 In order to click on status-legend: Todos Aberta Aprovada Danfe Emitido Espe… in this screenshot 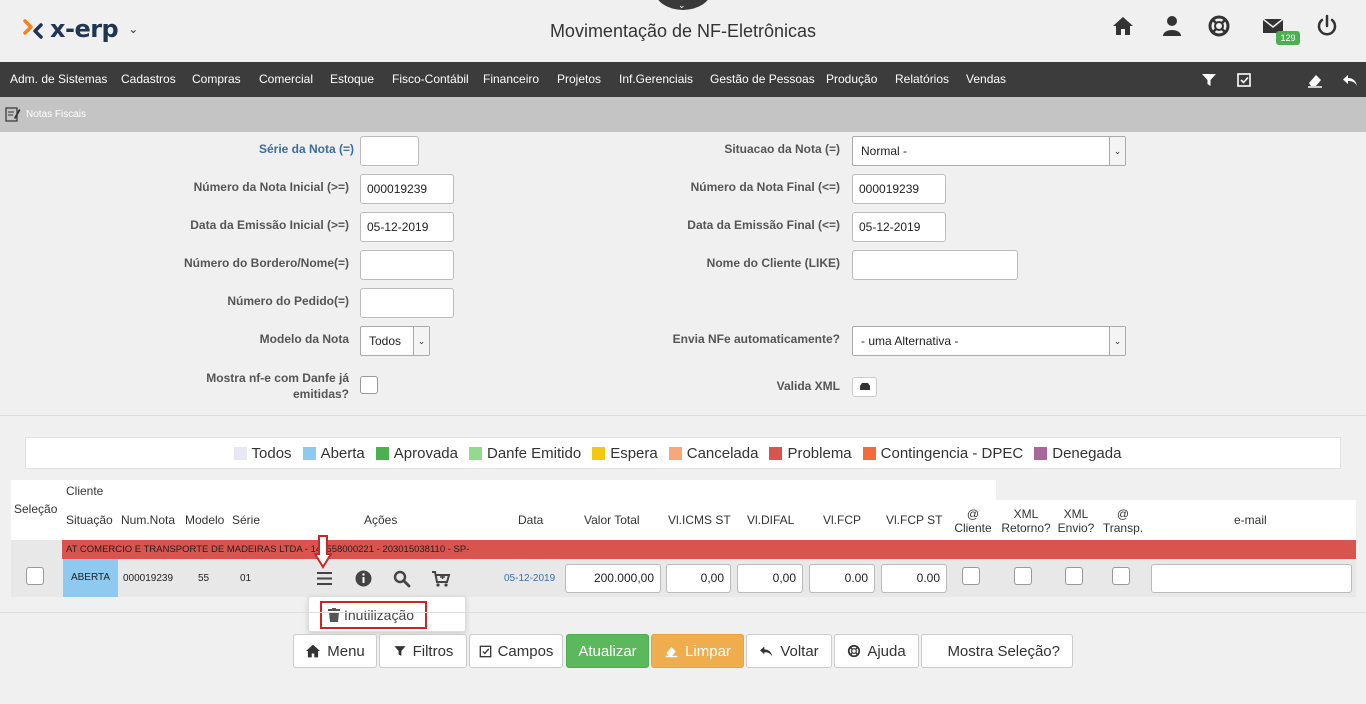, I will do `click(683, 453)`.